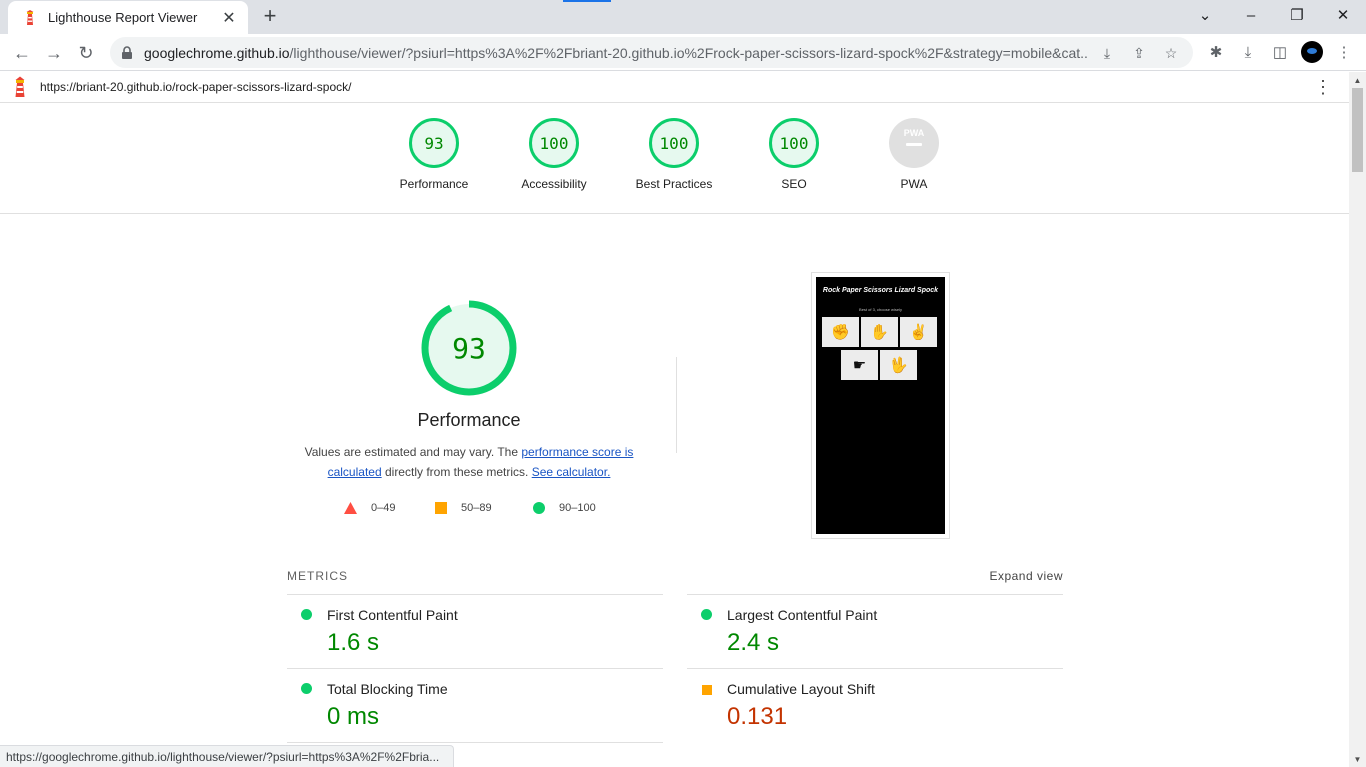  Describe the element at coordinates (1343, 16) in the screenshot. I see `close-window-icon: ✕` at that location.